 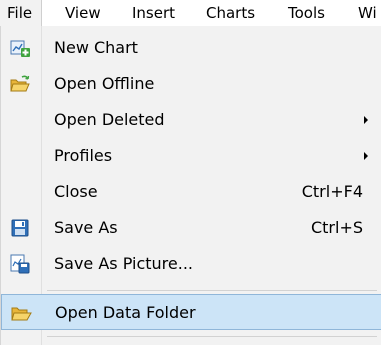 I want to click on menu-tools: Tools, so click(x=306, y=13).